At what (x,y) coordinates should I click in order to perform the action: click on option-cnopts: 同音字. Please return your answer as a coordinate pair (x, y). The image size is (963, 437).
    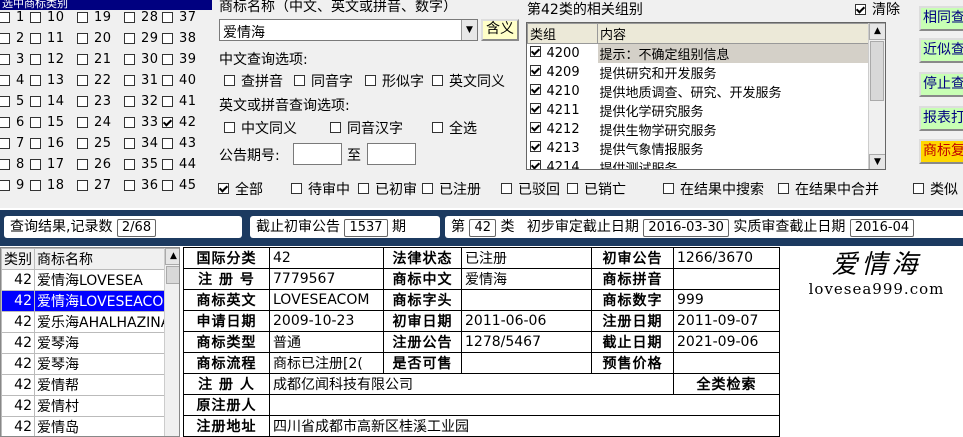
    Looking at the image, I should click on (323, 80).